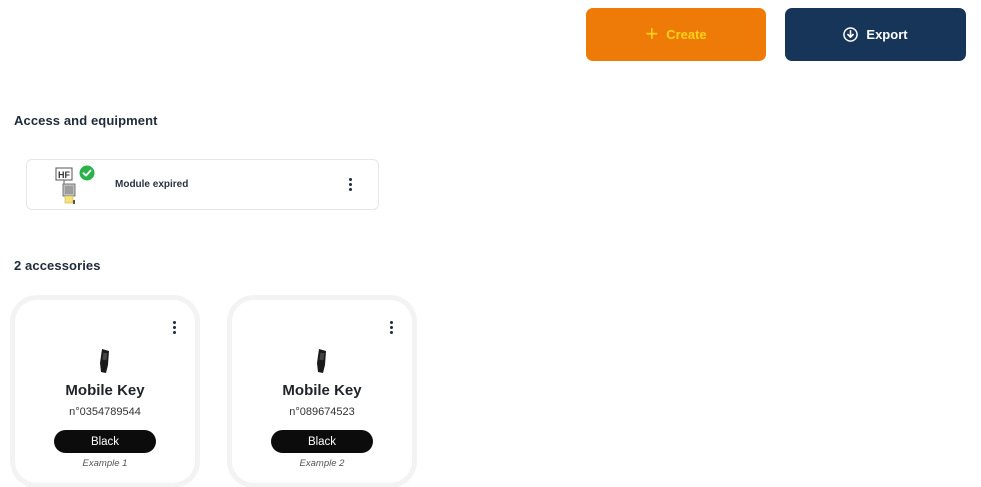 The image size is (981, 487). Describe the element at coordinates (105, 412) in the screenshot. I see `accessory-number: n°0354789544` at that location.